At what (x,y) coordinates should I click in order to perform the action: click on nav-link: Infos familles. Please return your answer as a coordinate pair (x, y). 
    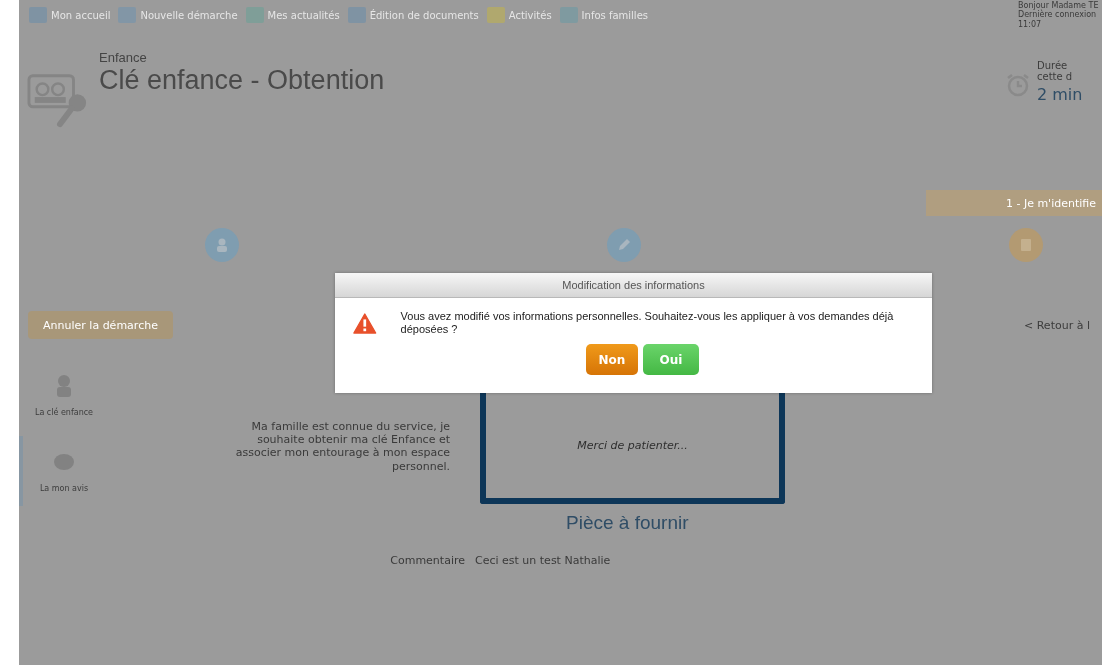
    Looking at the image, I should click on (603, 15).